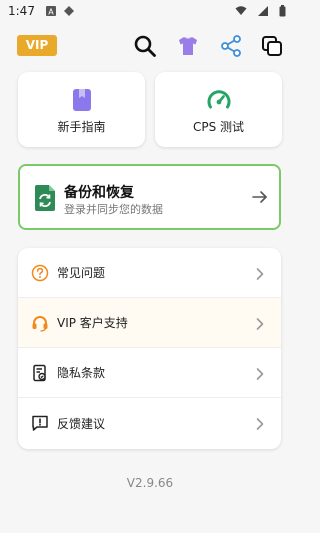 This screenshot has width=320, height=533. What do you see at coordinates (282, 11) in the screenshot?
I see `battery-icon` at bounding box center [282, 11].